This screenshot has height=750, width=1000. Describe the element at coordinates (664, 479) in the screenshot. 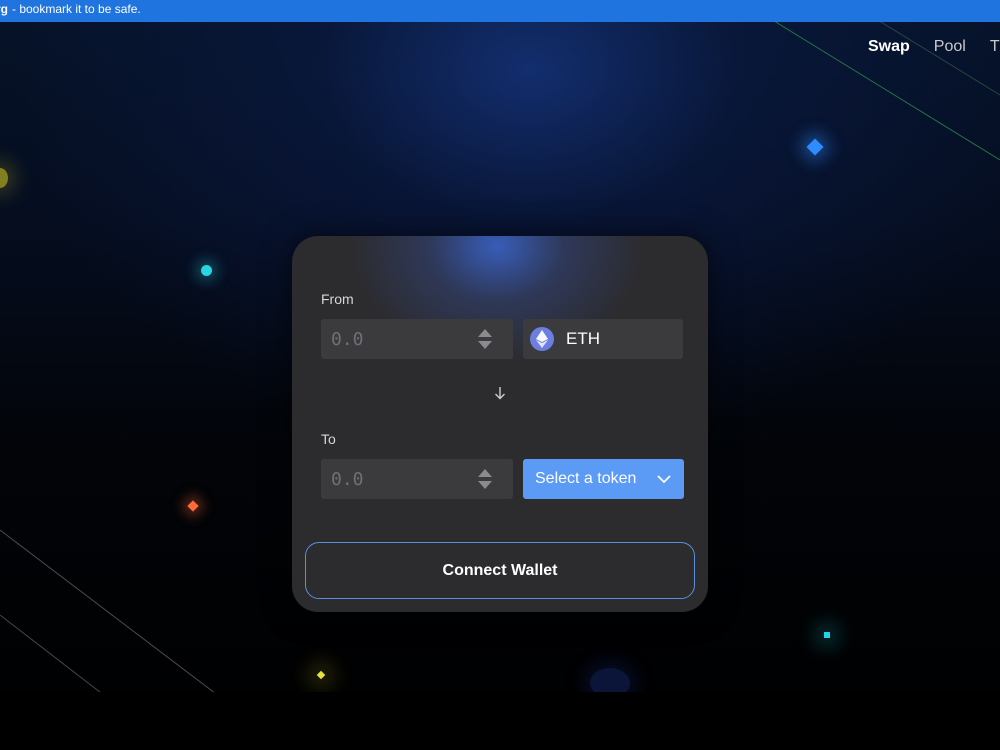

I see `chevron-down-icon` at that location.